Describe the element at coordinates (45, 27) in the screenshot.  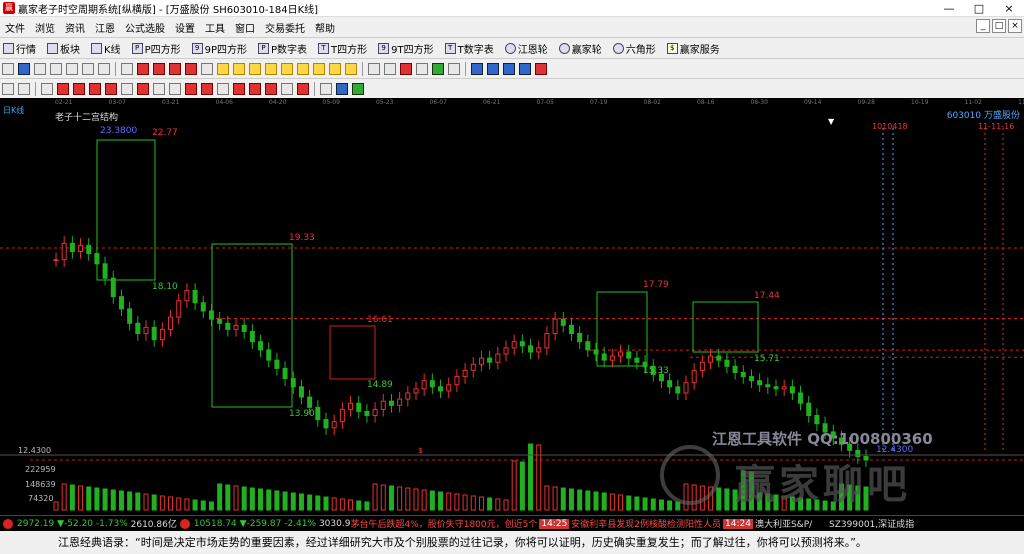
I see `menu-browse: 浏览` at that location.